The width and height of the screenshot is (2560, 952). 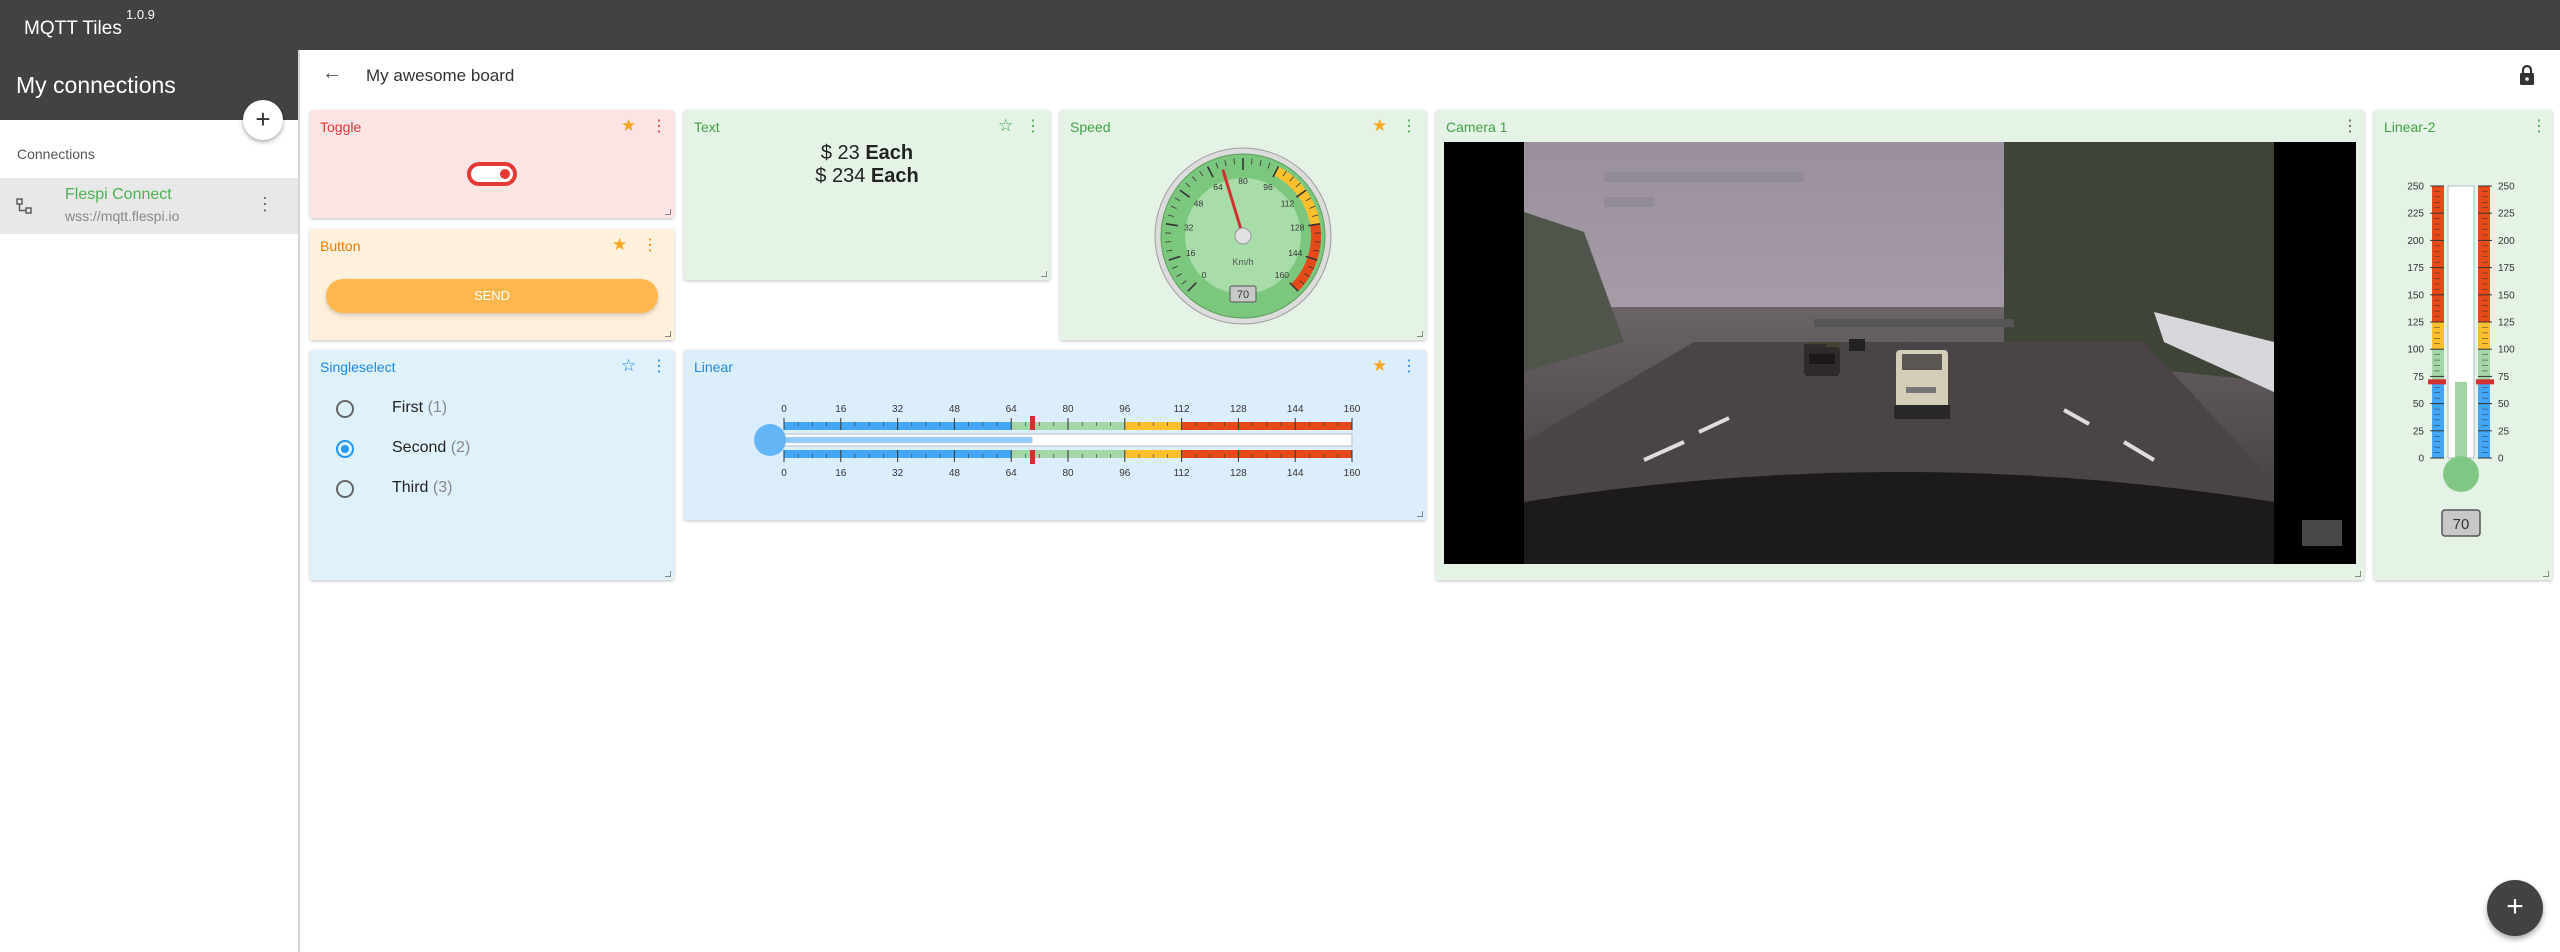 What do you see at coordinates (73, 28) in the screenshot?
I see `app-title: MQTT Tiles` at bounding box center [73, 28].